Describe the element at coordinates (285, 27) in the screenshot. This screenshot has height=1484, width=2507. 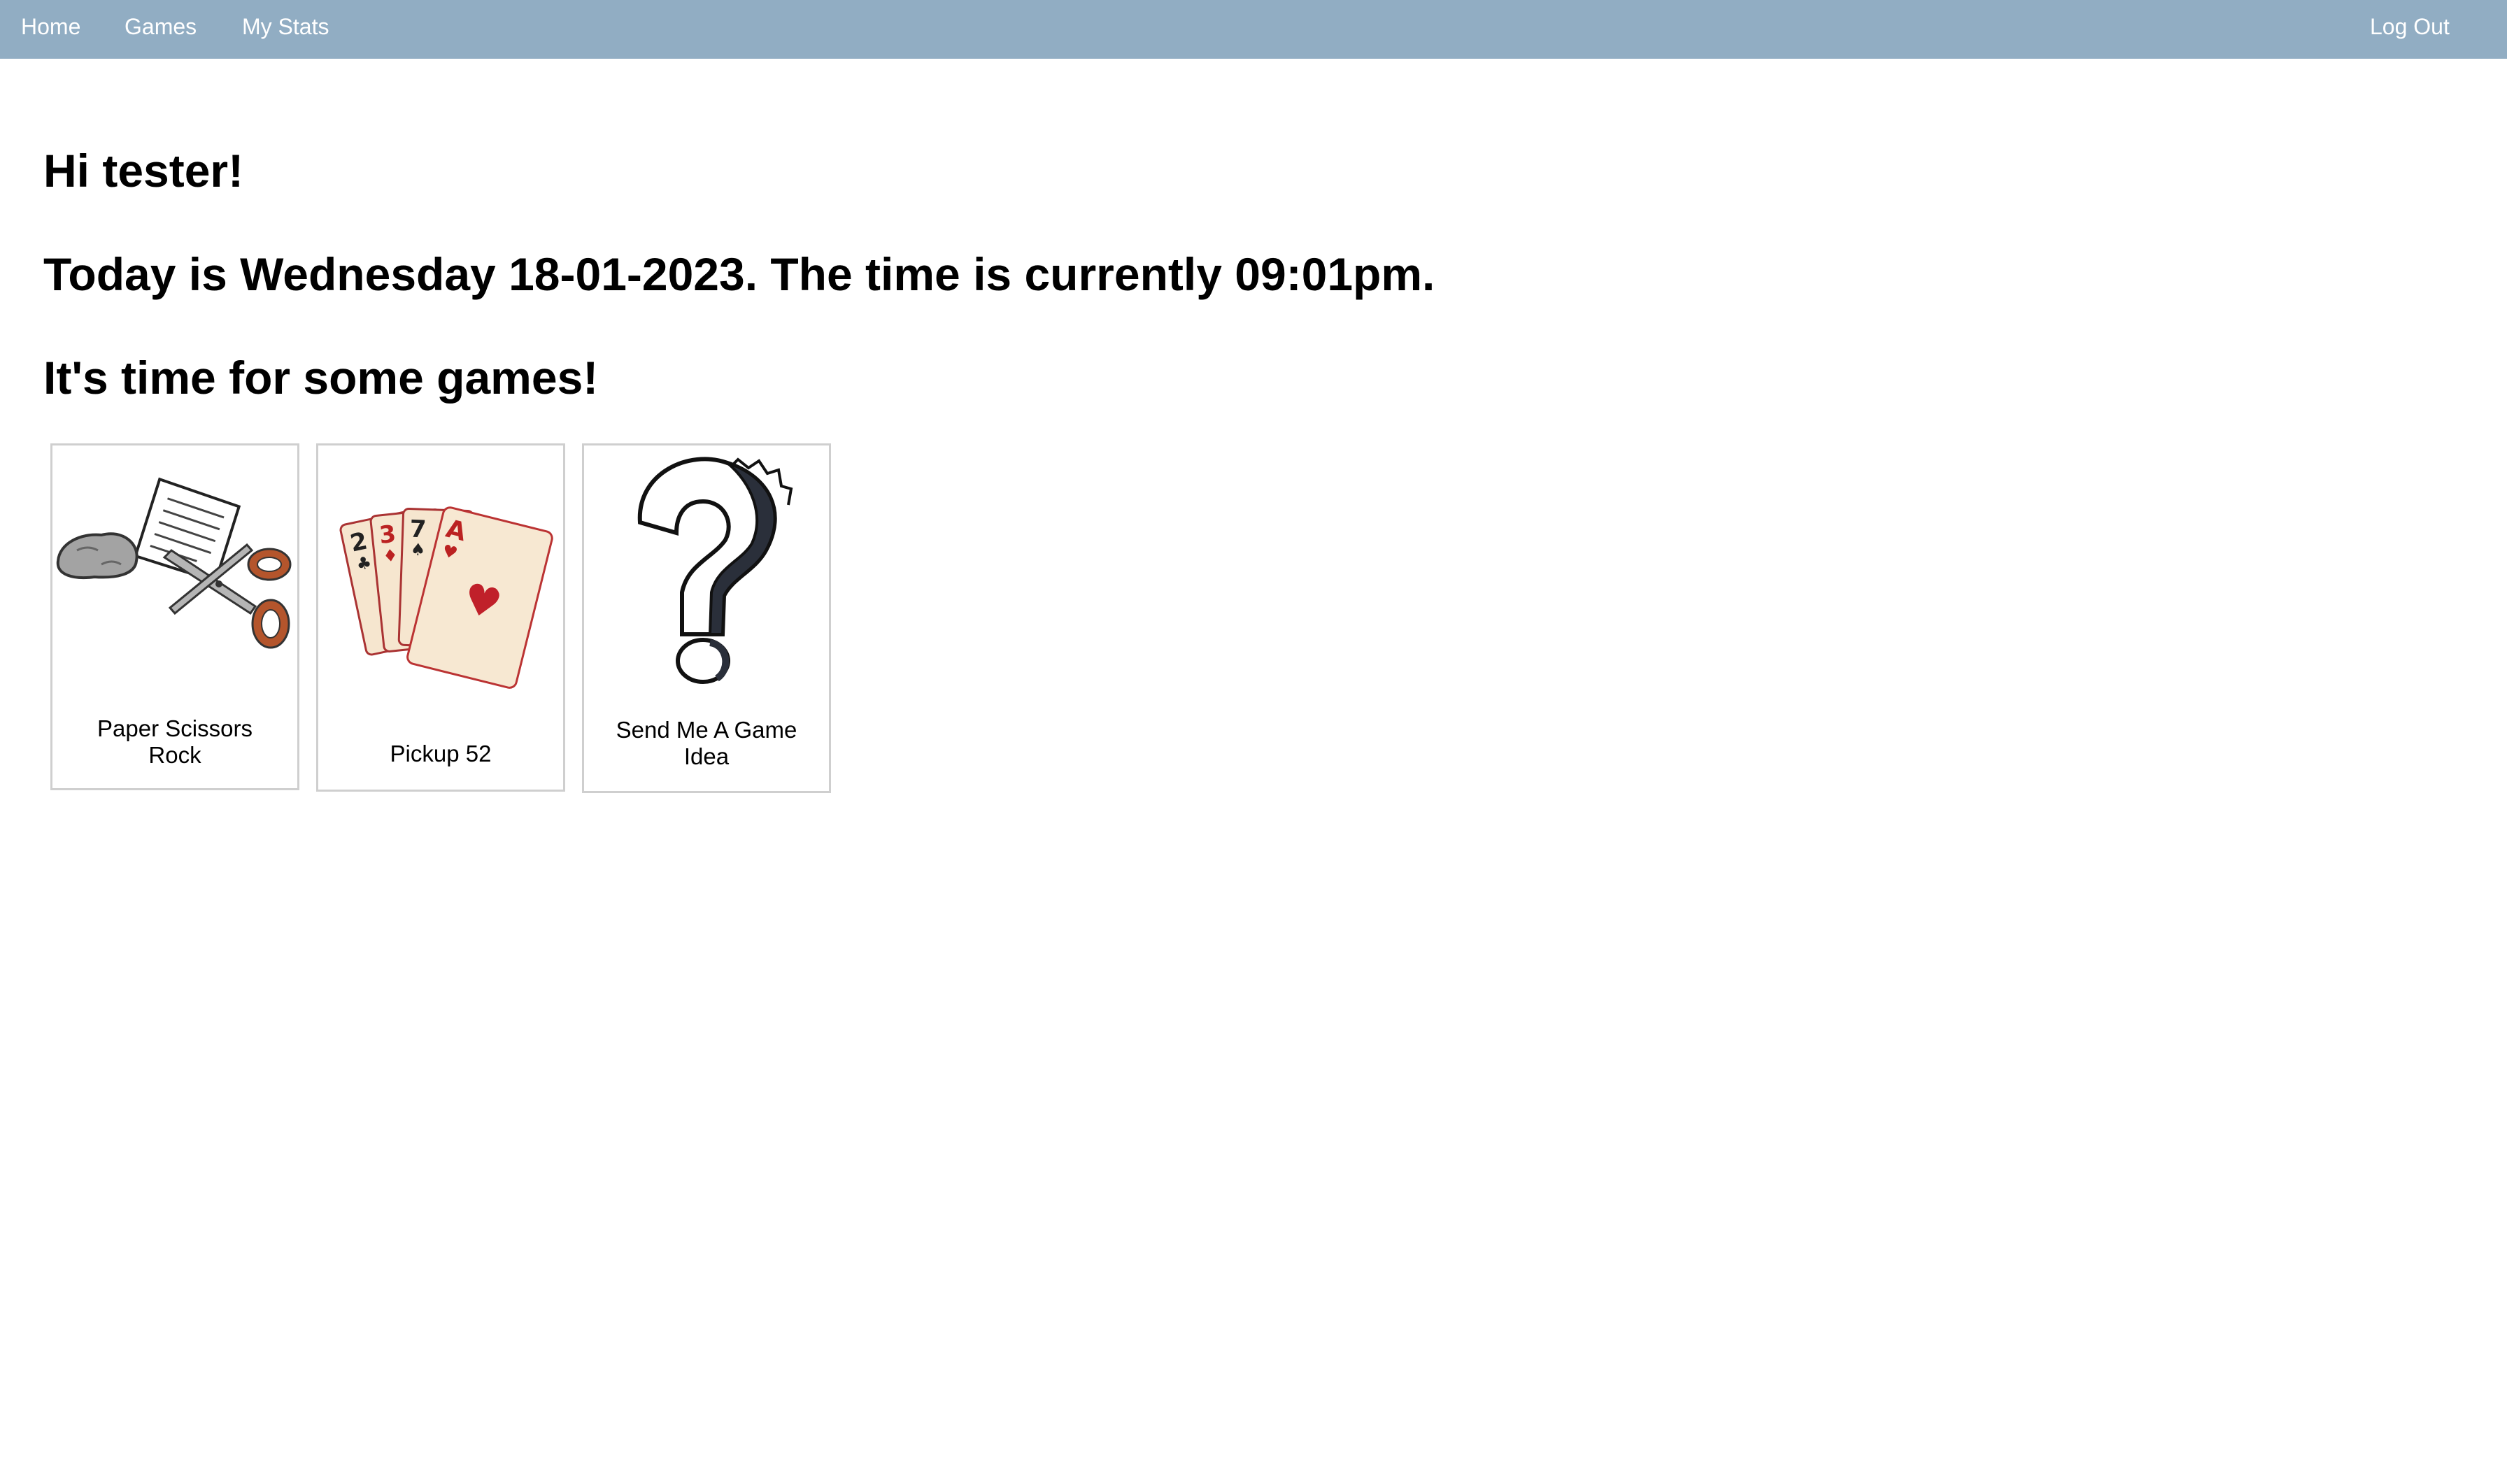
I see `nav-my-stats-link: My Stats` at that location.